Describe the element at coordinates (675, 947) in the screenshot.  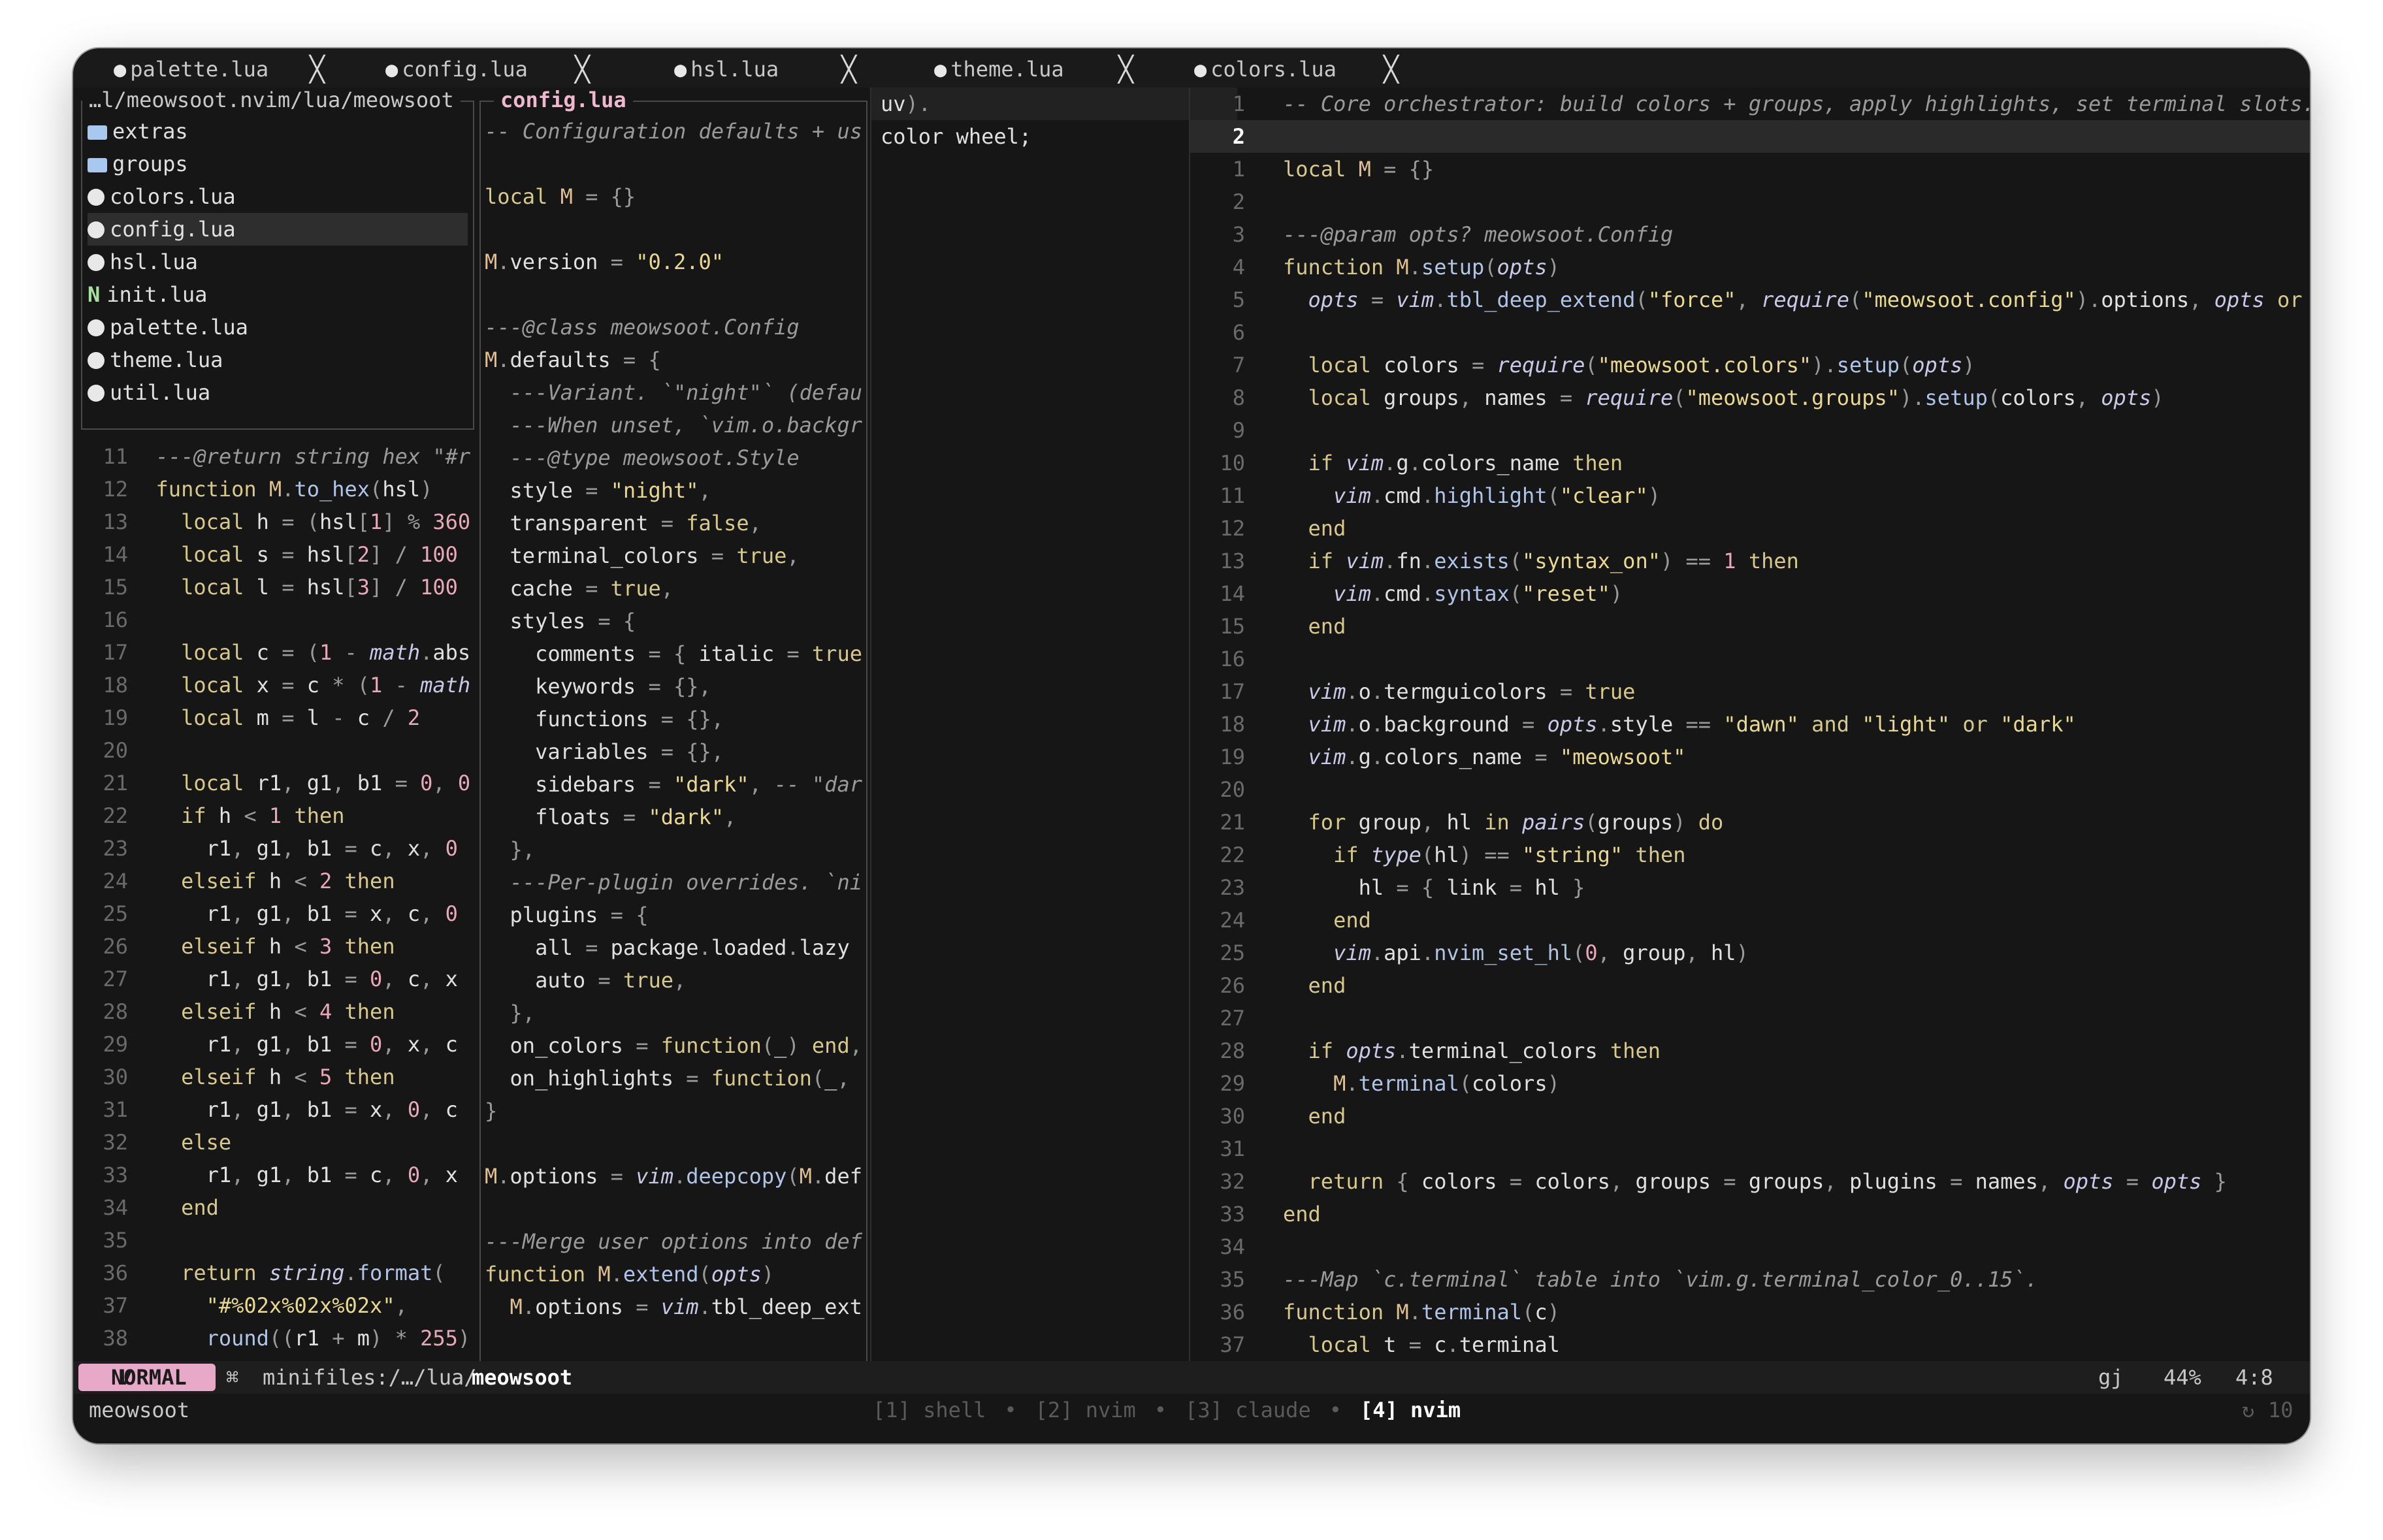
I see `code-line: all = package.loaded.lazy` at that location.